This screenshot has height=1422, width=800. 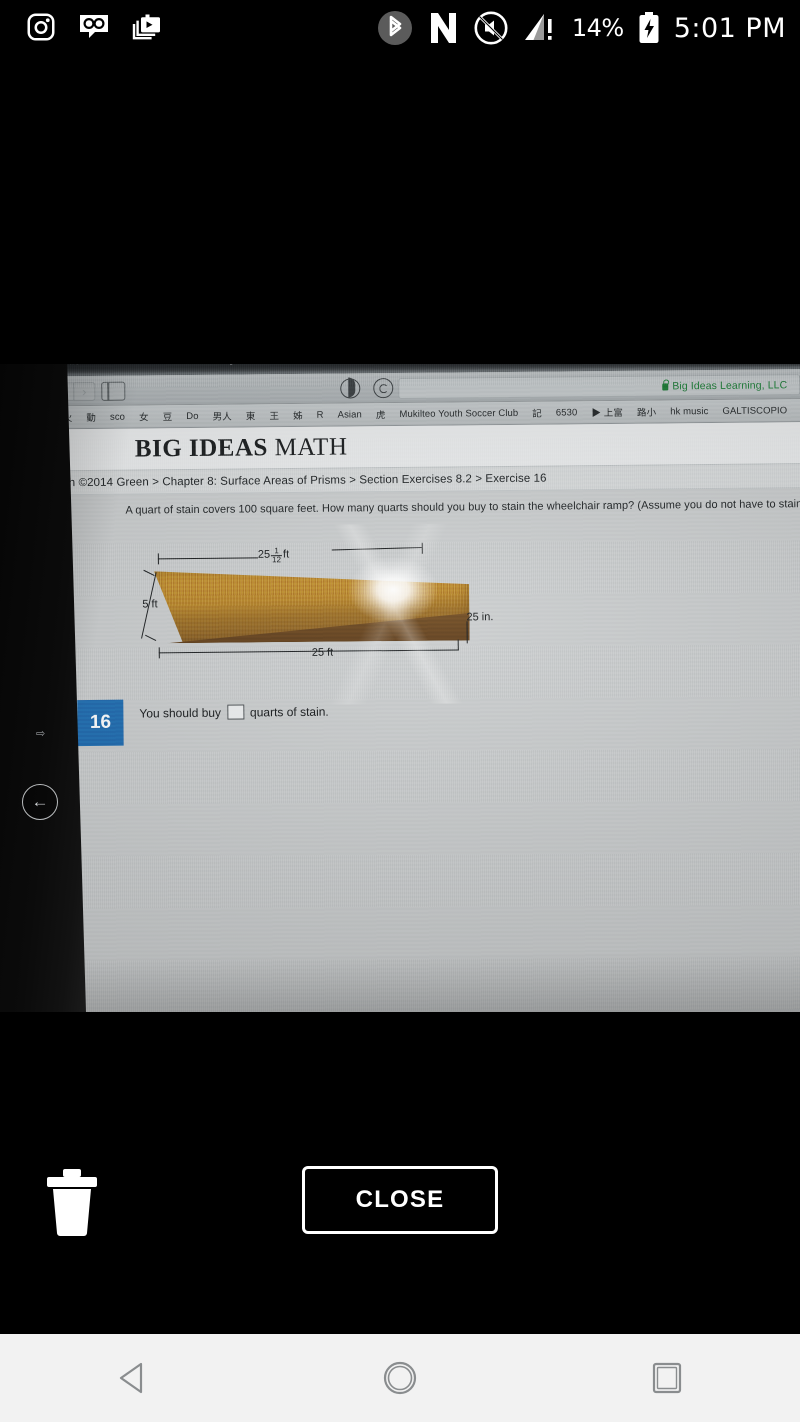 I want to click on dimension-top-unit: ft, so click(x=286, y=554).